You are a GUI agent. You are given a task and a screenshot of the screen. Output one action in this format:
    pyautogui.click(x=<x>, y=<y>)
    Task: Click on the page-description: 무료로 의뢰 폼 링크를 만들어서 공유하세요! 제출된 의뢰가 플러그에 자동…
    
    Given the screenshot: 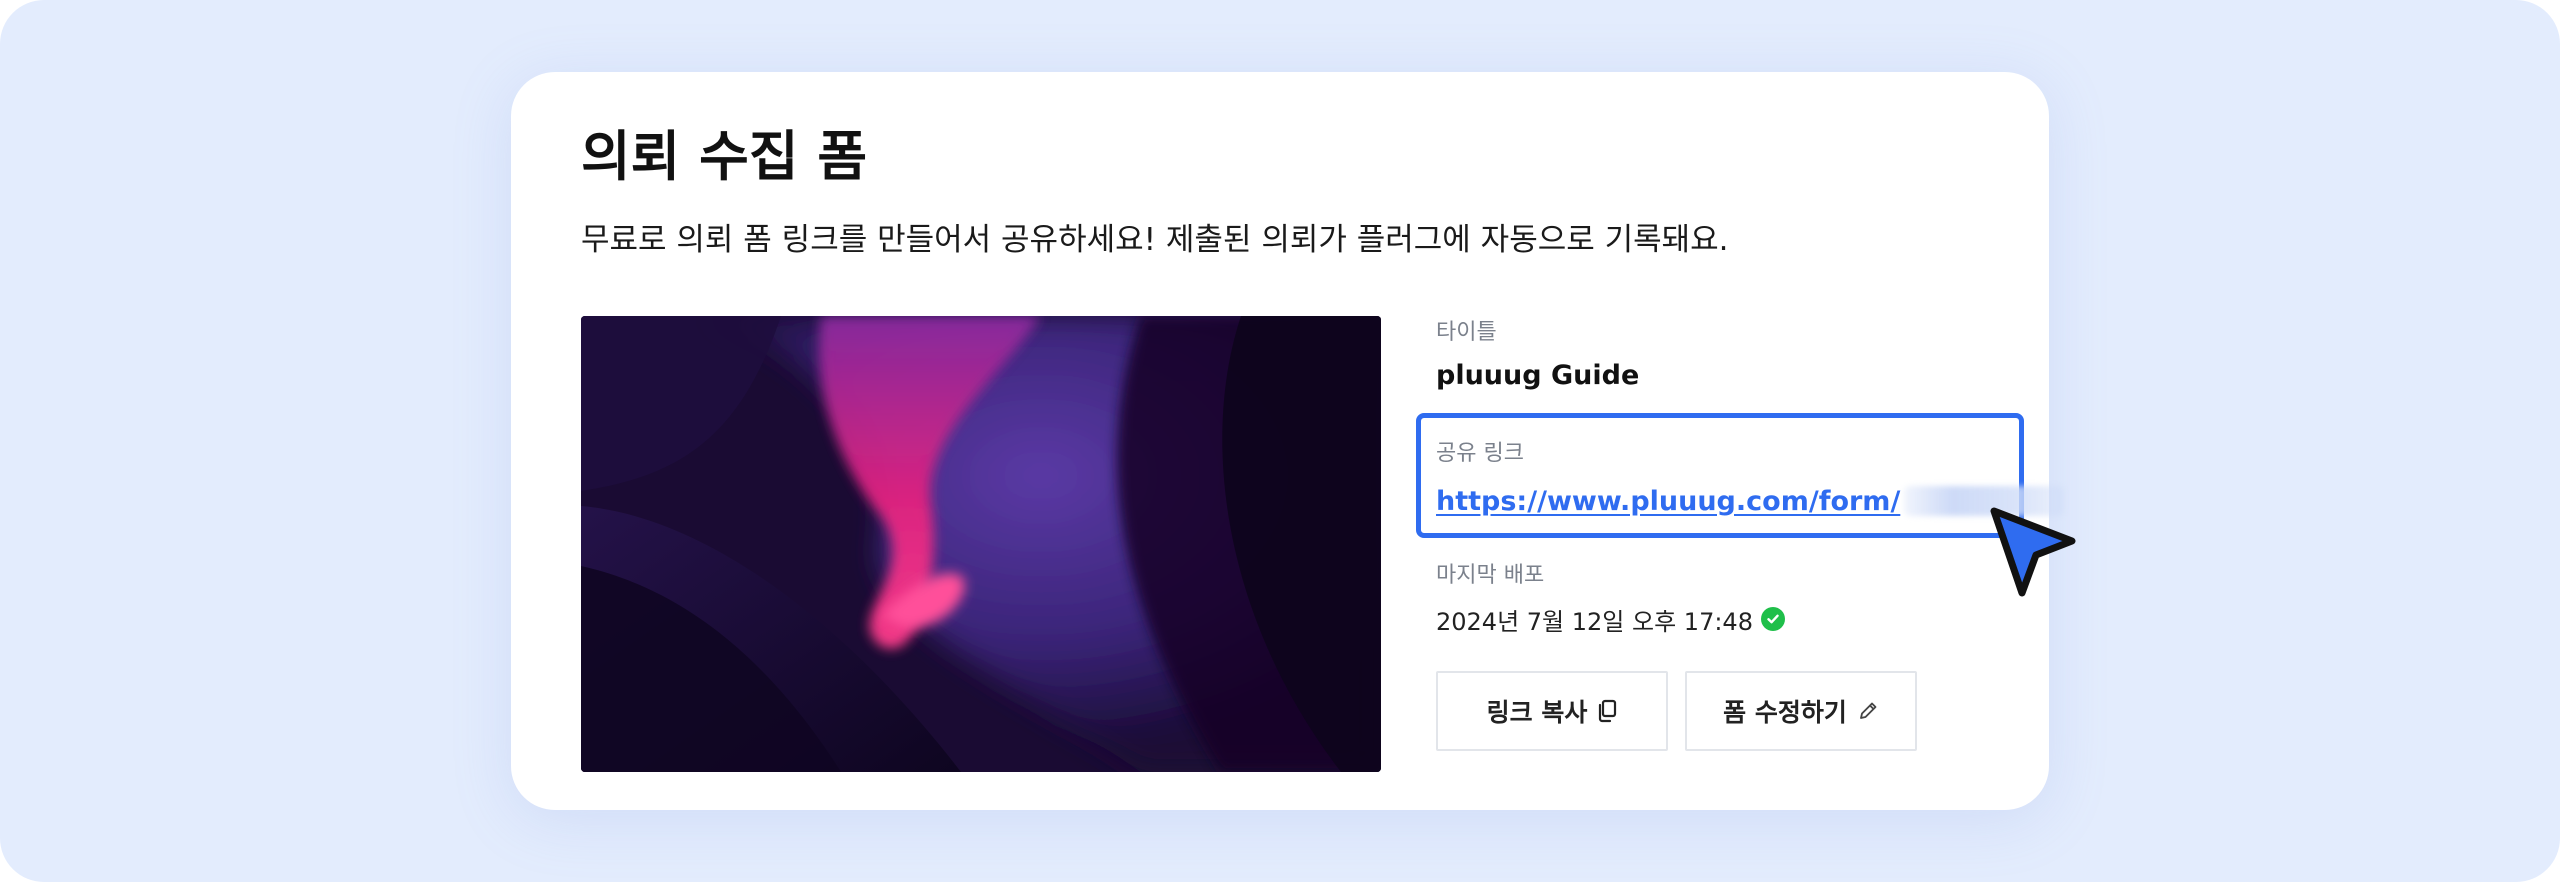 What is the action you would take?
    pyautogui.click(x=1155, y=240)
    